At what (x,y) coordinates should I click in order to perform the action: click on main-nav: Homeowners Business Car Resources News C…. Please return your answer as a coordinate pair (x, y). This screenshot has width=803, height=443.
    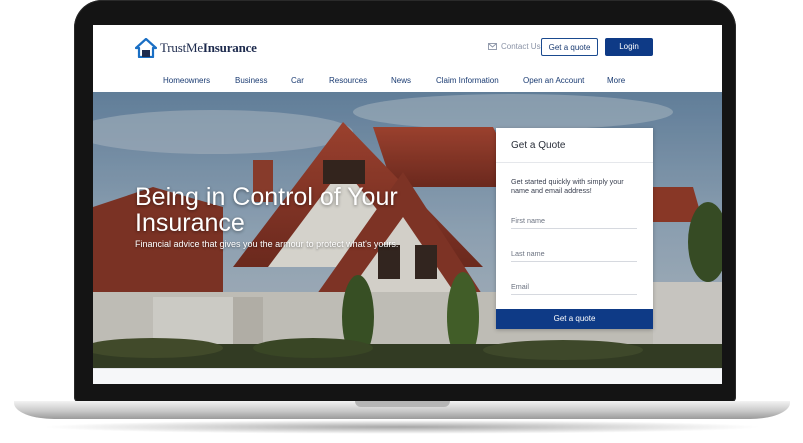
    Looking at the image, I should click on (407, 81).